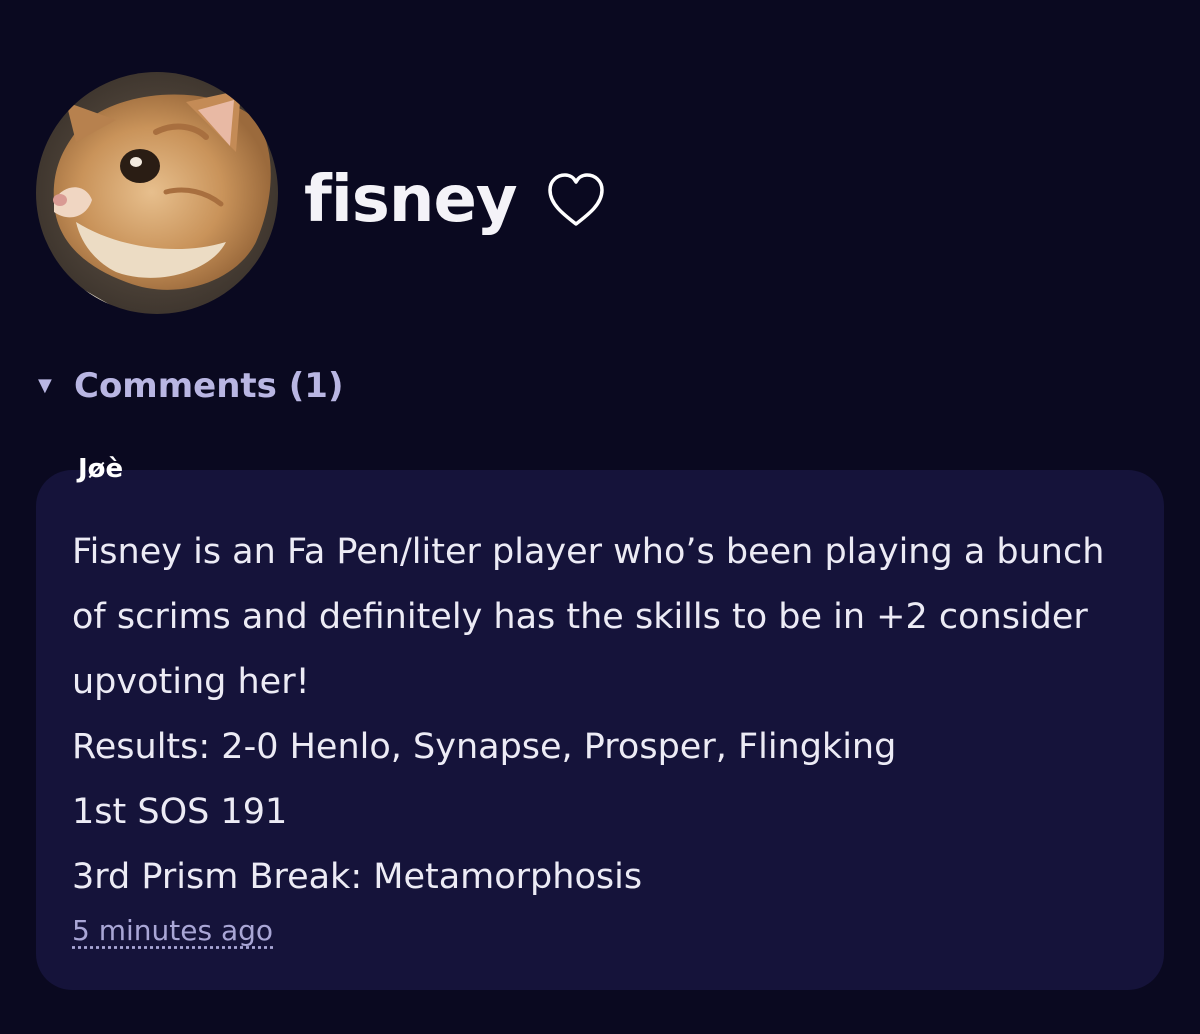 This screenshot has height=1034, width=1200. I want to click on comments-label: Comments (1), so click(209, 386).